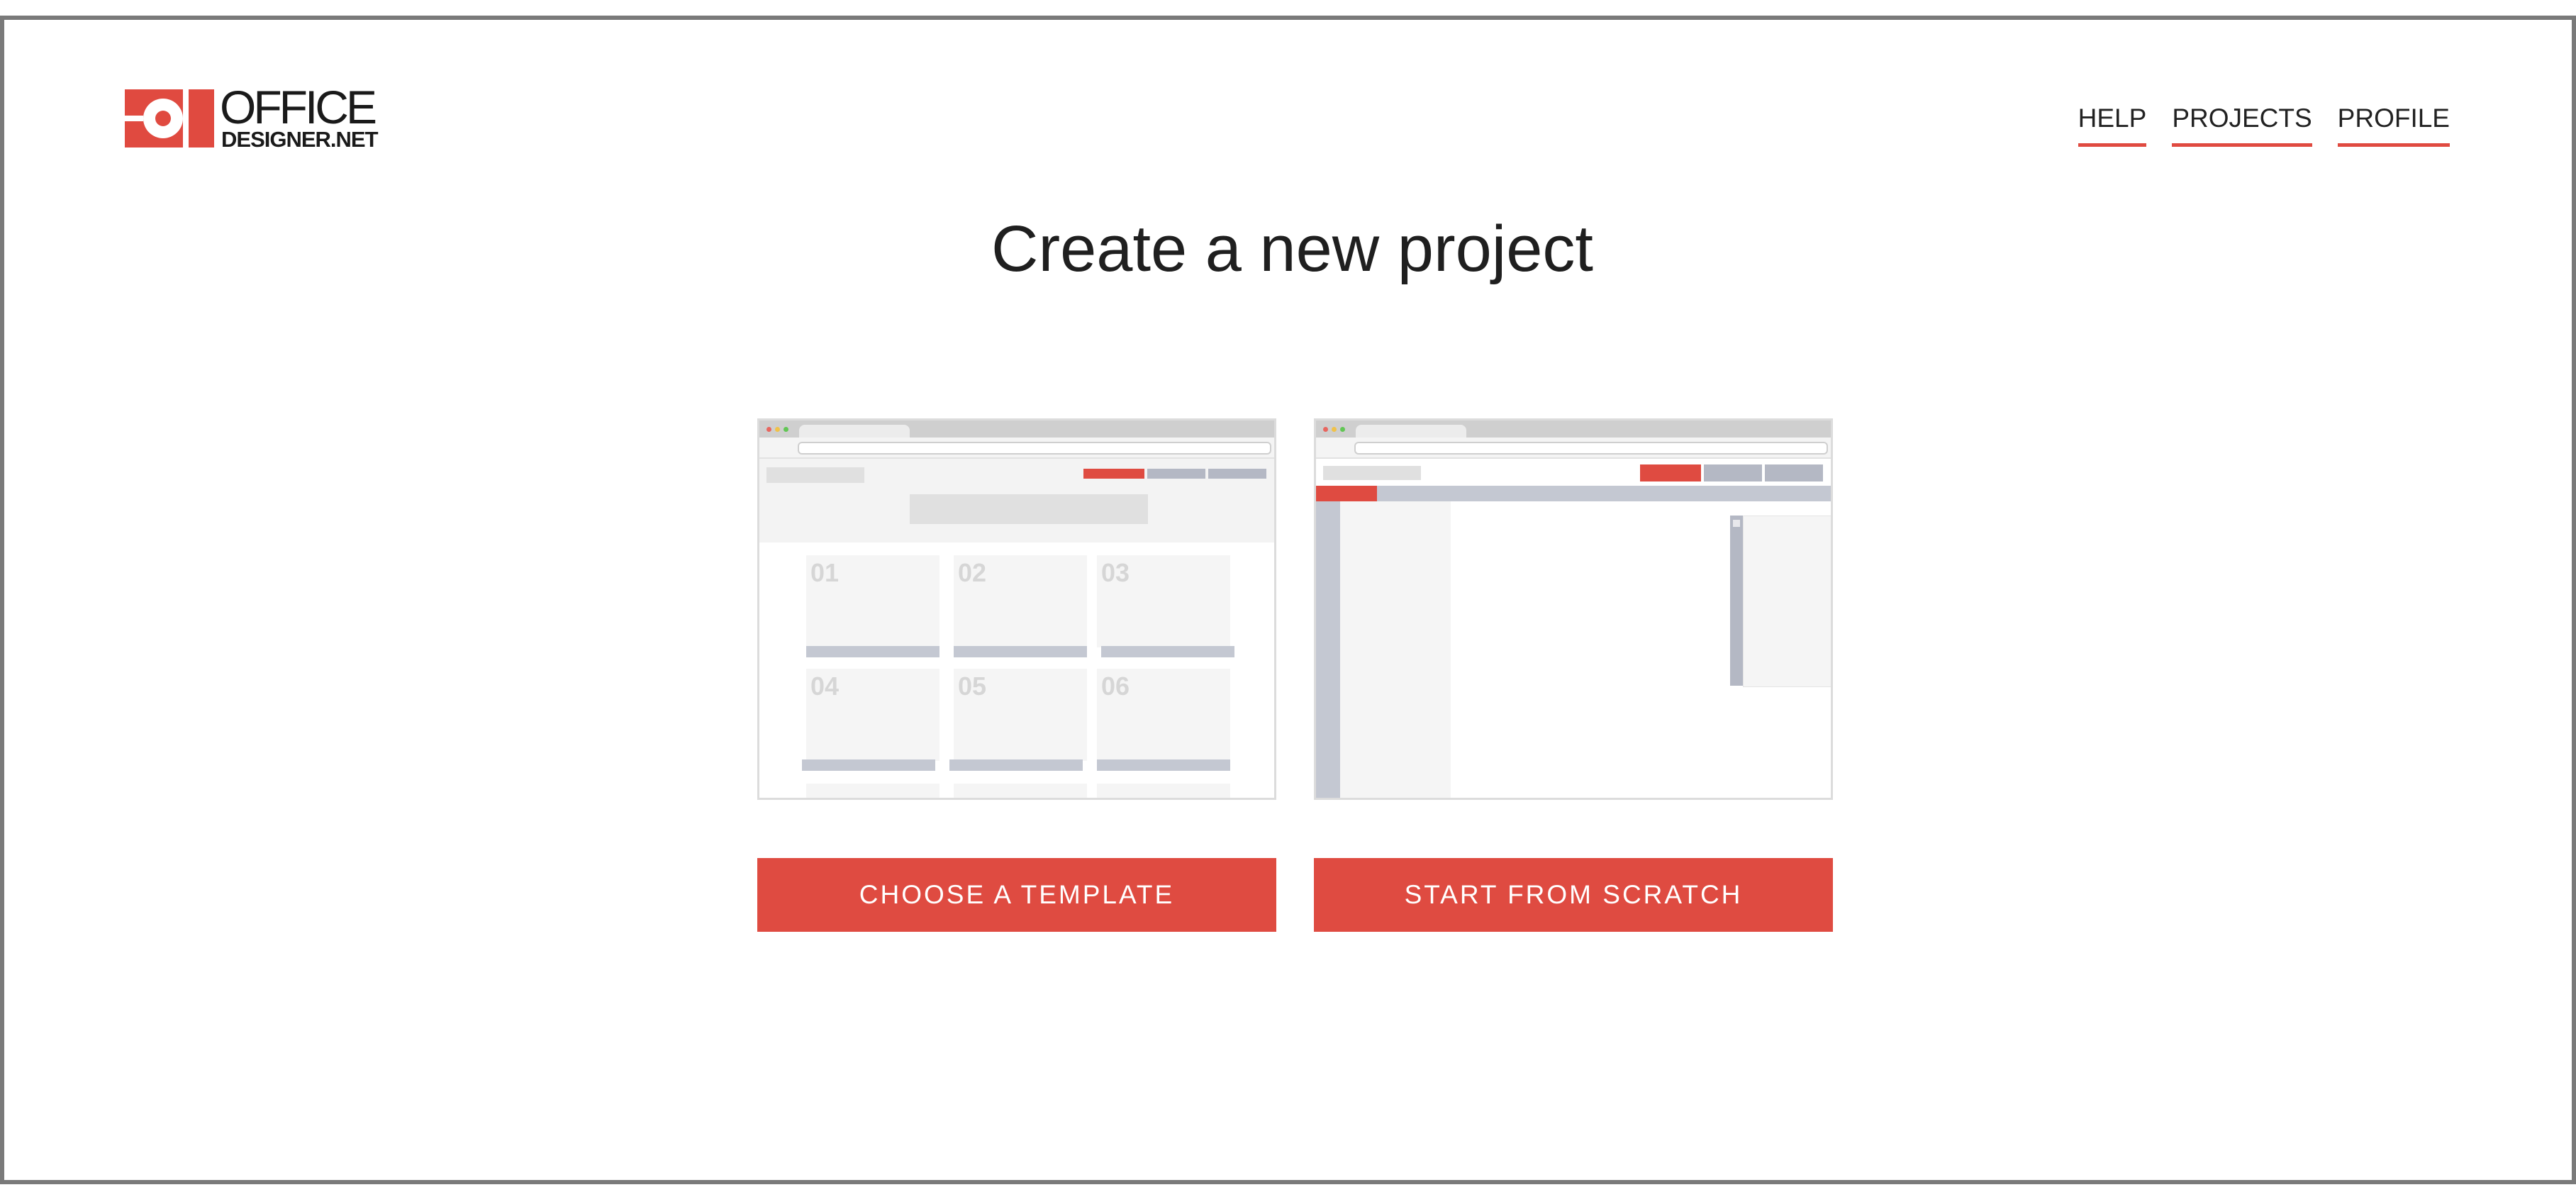 The width and height of the screenshot is (2576, 1197). I want to click on template-tile: 06, so click(1163, 715).